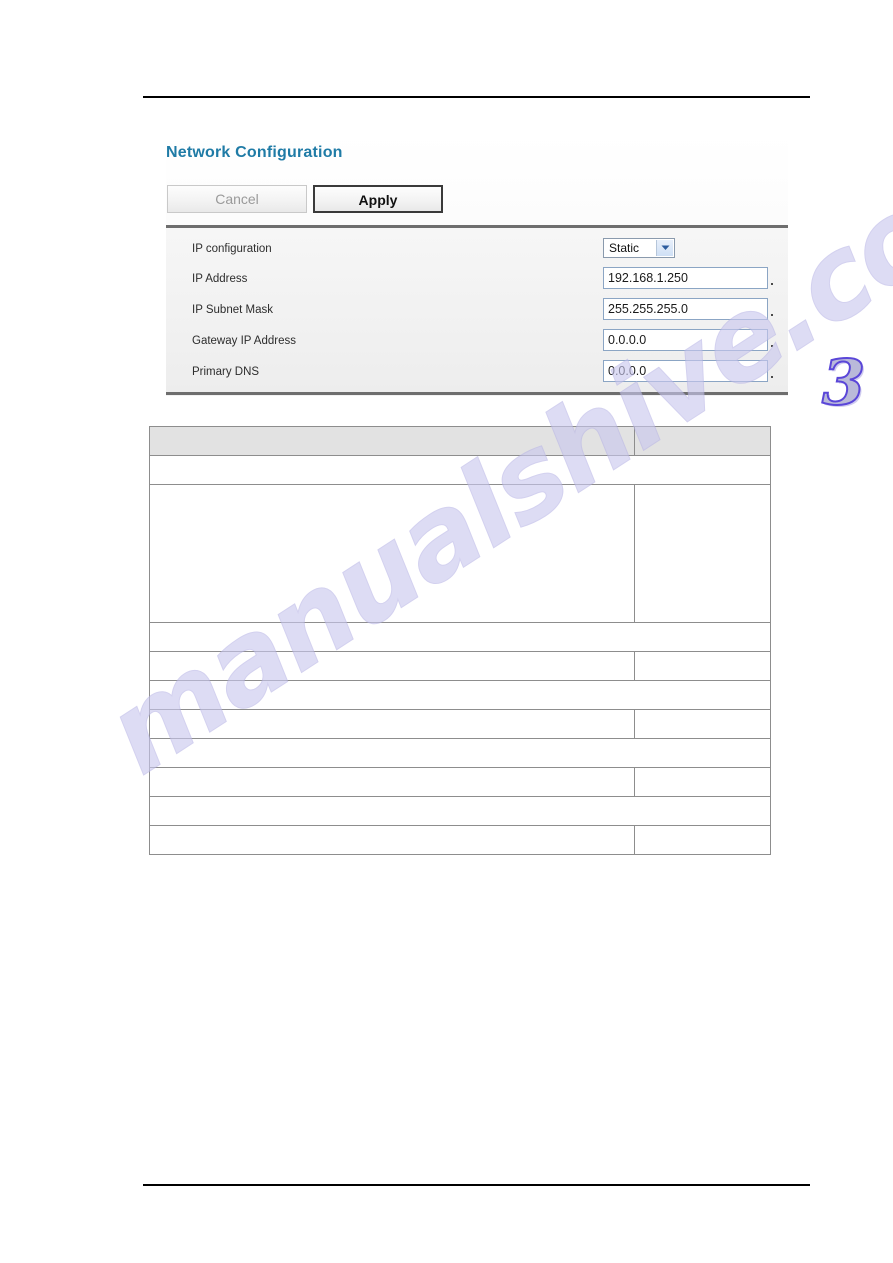 This screenshot has width=893, height=1263. What do you see at coordinates (226, 372) in the screenshot?
I see `label-primary-dns: Primary DNS` at bounding box center [226, 372].